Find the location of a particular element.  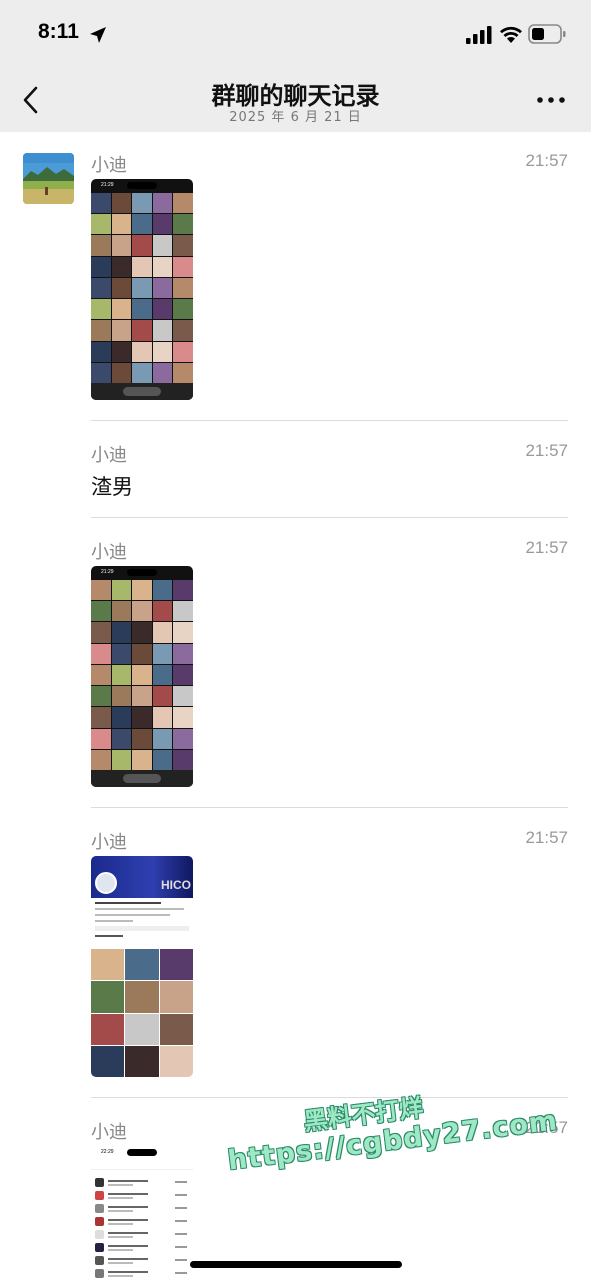

photo-grid is located at coordinates (142, 675).